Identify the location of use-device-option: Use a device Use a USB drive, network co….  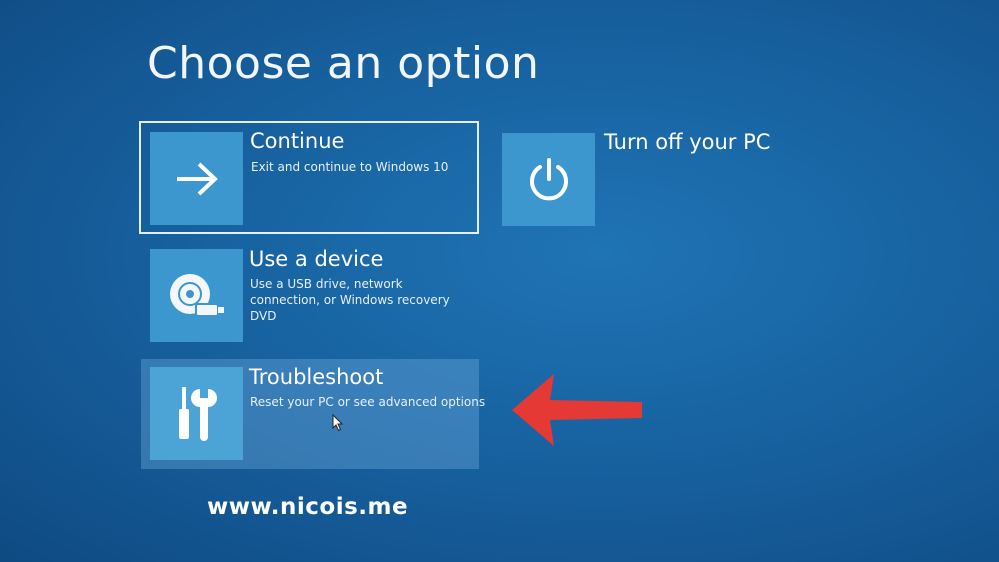
(310, 295).